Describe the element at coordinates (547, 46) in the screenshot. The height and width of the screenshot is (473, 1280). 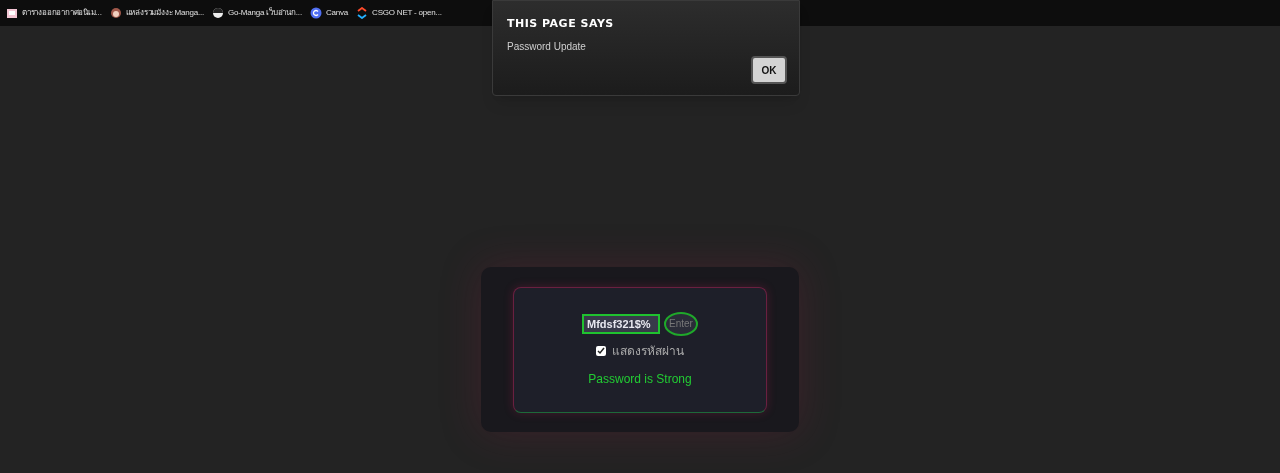
I see `dialog-message: Password Update` at that location.